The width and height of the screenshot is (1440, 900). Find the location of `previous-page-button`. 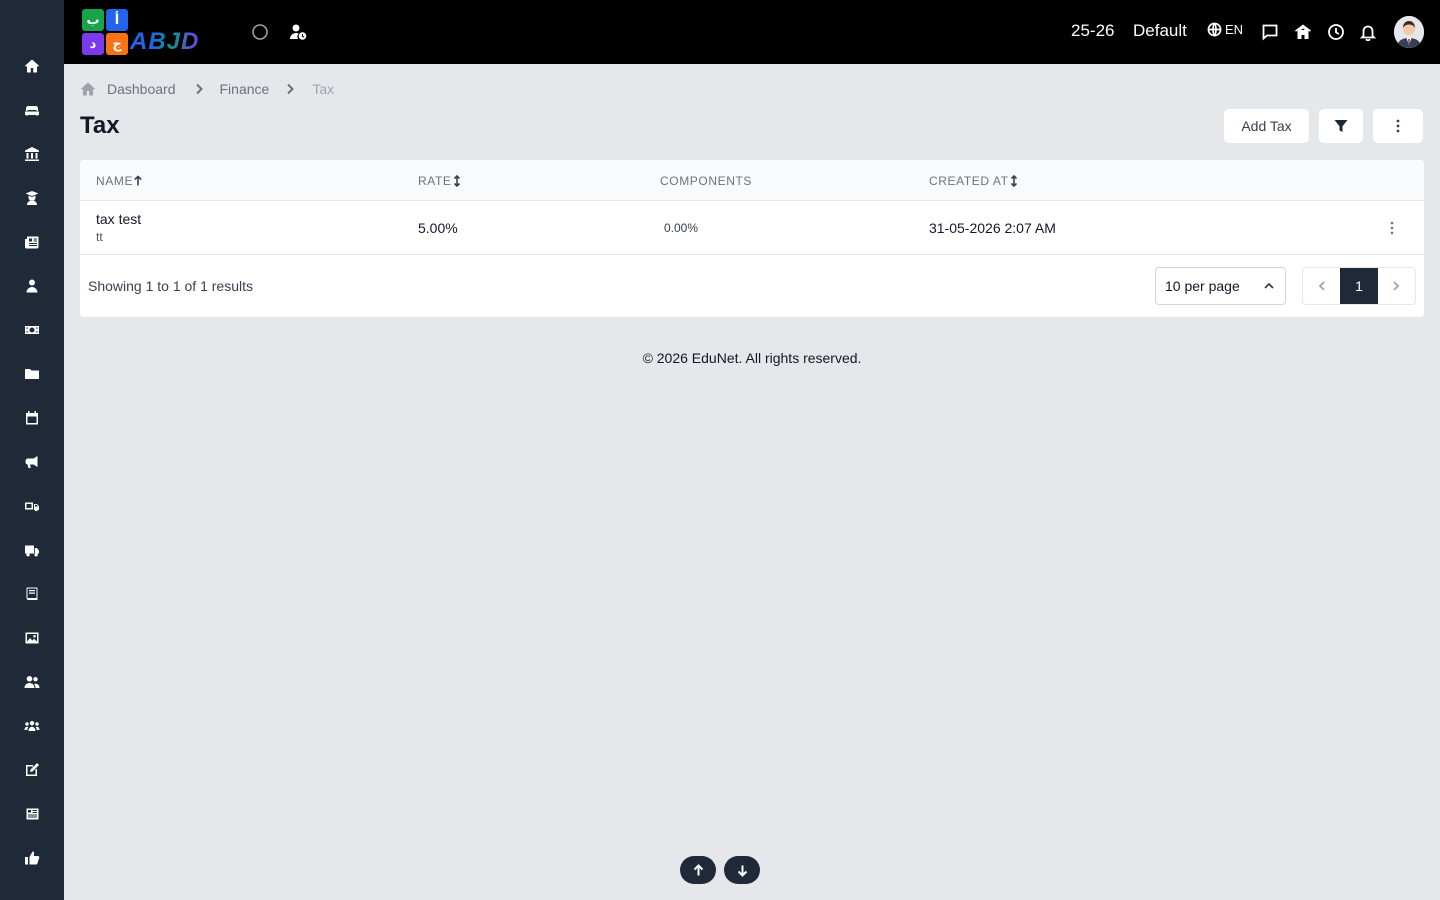

previous-page-button is located at coordinates (1321, 286).